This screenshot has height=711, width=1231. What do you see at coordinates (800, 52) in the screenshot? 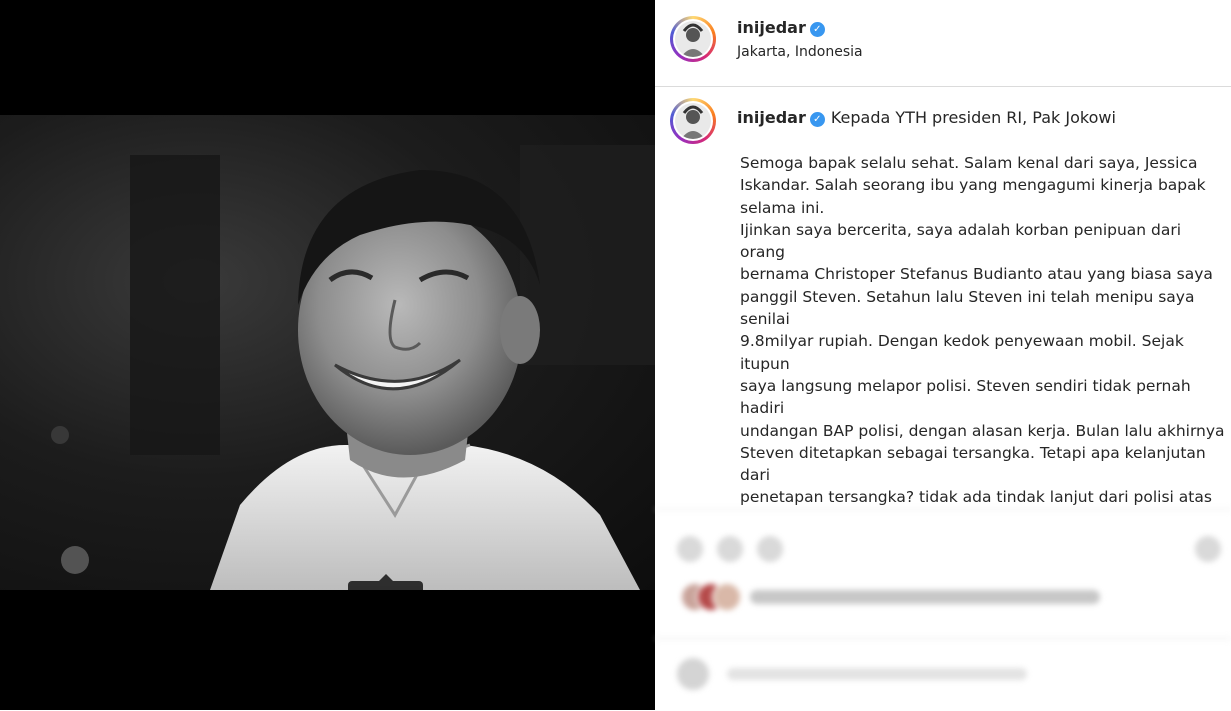
I see `location-link: Jakarta, Indonesia` at bounding box center [800, 52].